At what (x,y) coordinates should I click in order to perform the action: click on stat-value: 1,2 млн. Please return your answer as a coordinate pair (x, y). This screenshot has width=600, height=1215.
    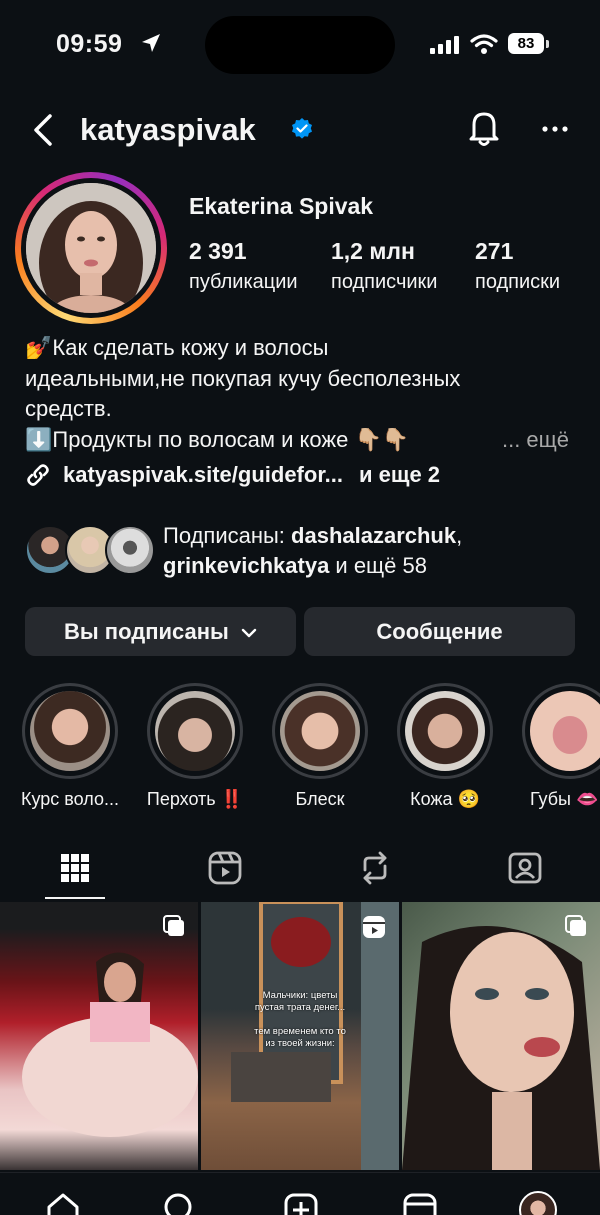
    Looking at the image, I should click on (373, 251).